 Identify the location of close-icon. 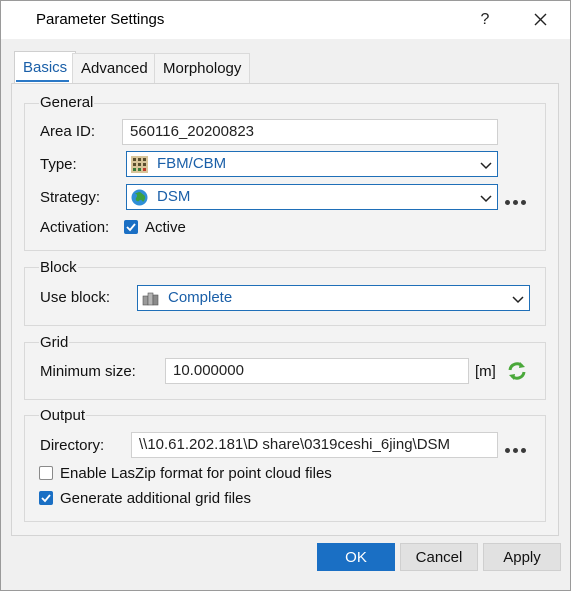
(540, 19).